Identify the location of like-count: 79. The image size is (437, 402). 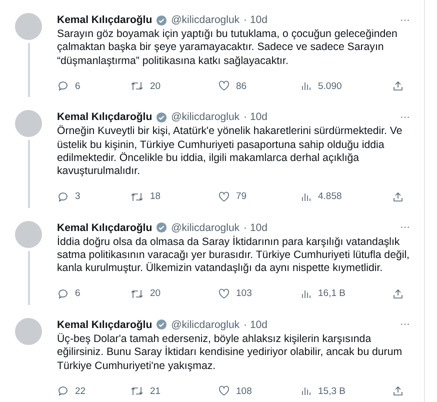
(241, 196).